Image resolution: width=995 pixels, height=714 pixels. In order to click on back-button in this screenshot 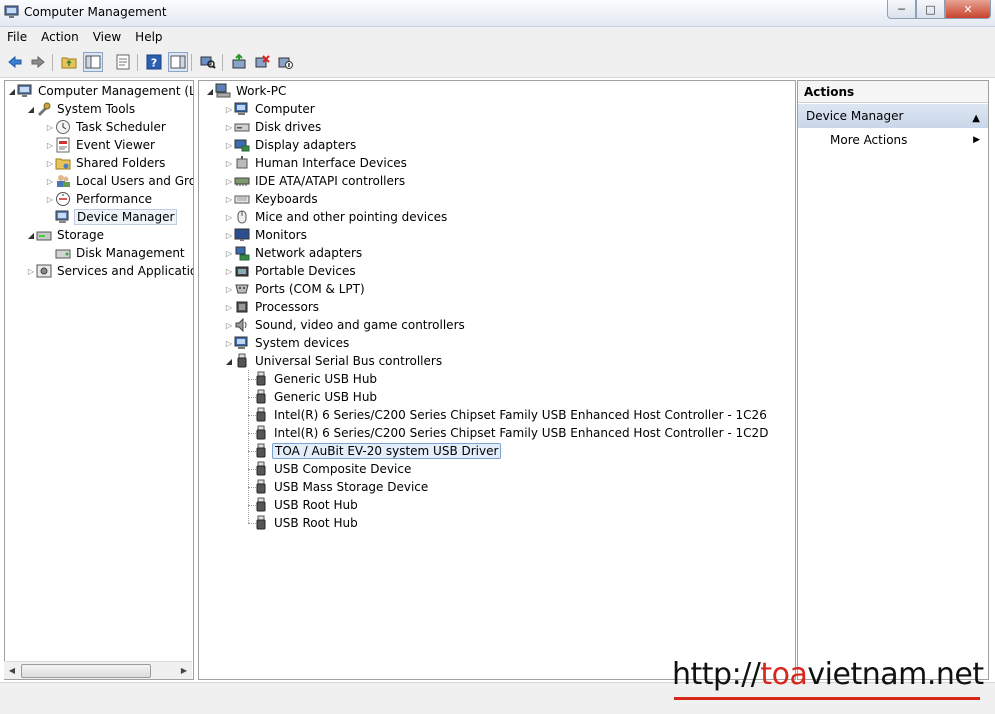, I will do `click(15, 62)`.